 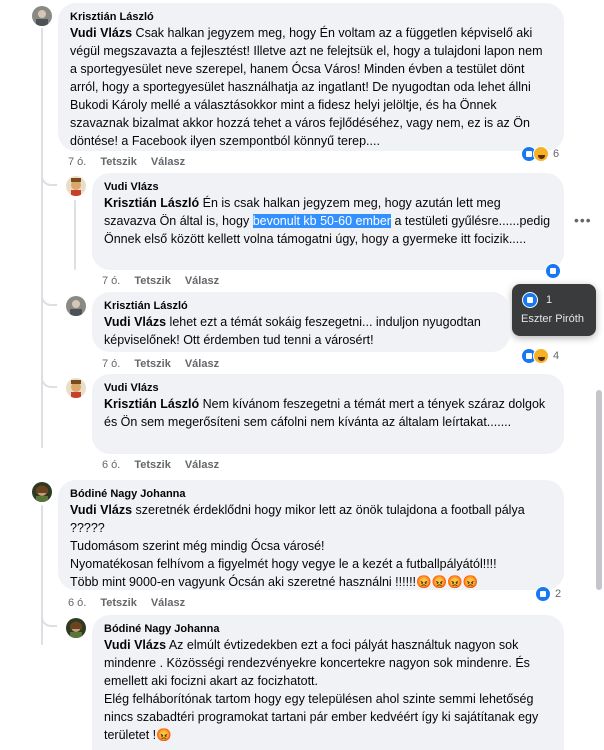 I want to click on scrollbar, so click(x=599, y=490).